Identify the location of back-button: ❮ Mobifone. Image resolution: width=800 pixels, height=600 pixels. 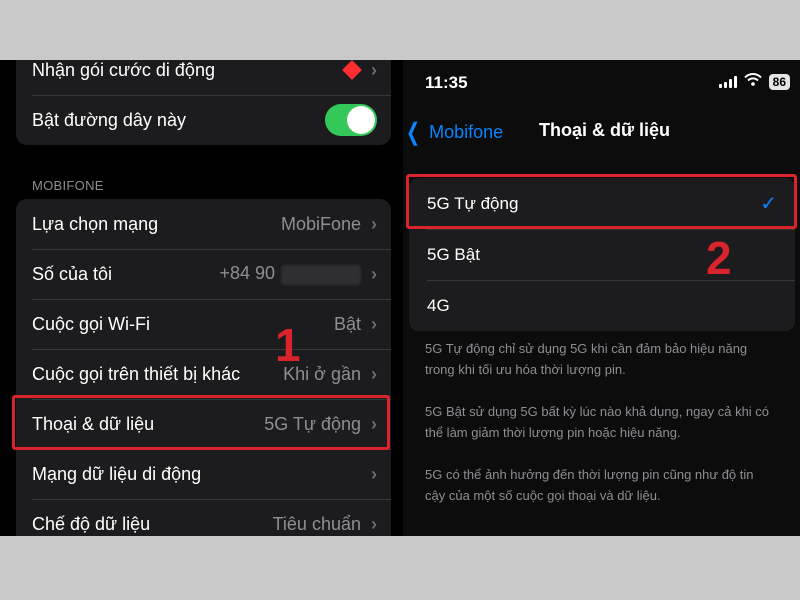
(453, 132).